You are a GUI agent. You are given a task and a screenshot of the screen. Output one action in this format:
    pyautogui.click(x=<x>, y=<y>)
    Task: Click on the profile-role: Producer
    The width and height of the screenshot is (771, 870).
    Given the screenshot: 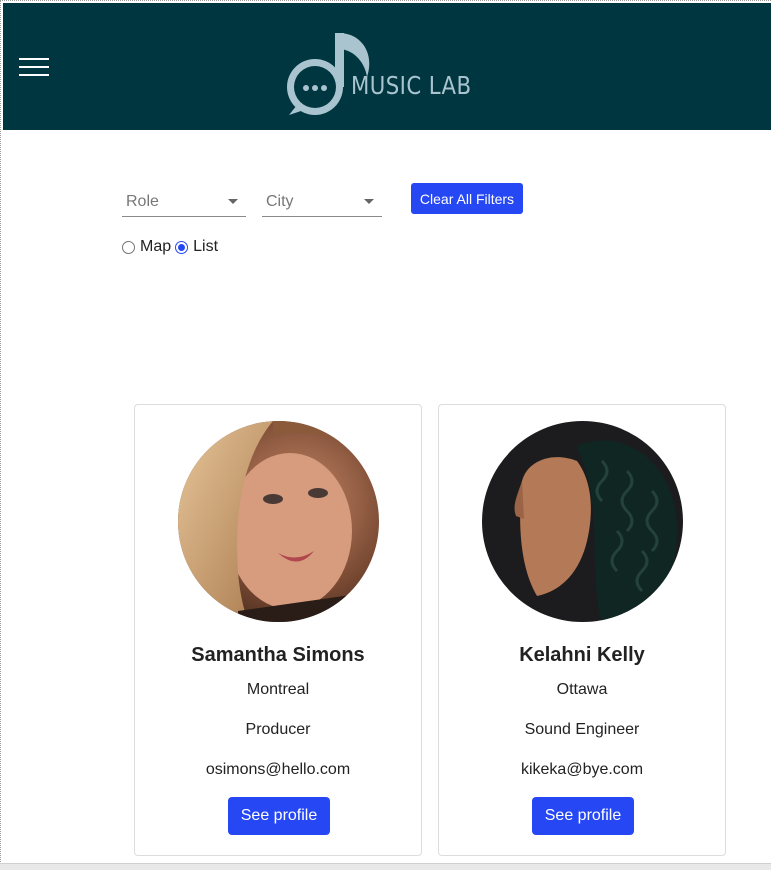 What is the action you would take?
    pyautogui.click(x=278, y=729)
    